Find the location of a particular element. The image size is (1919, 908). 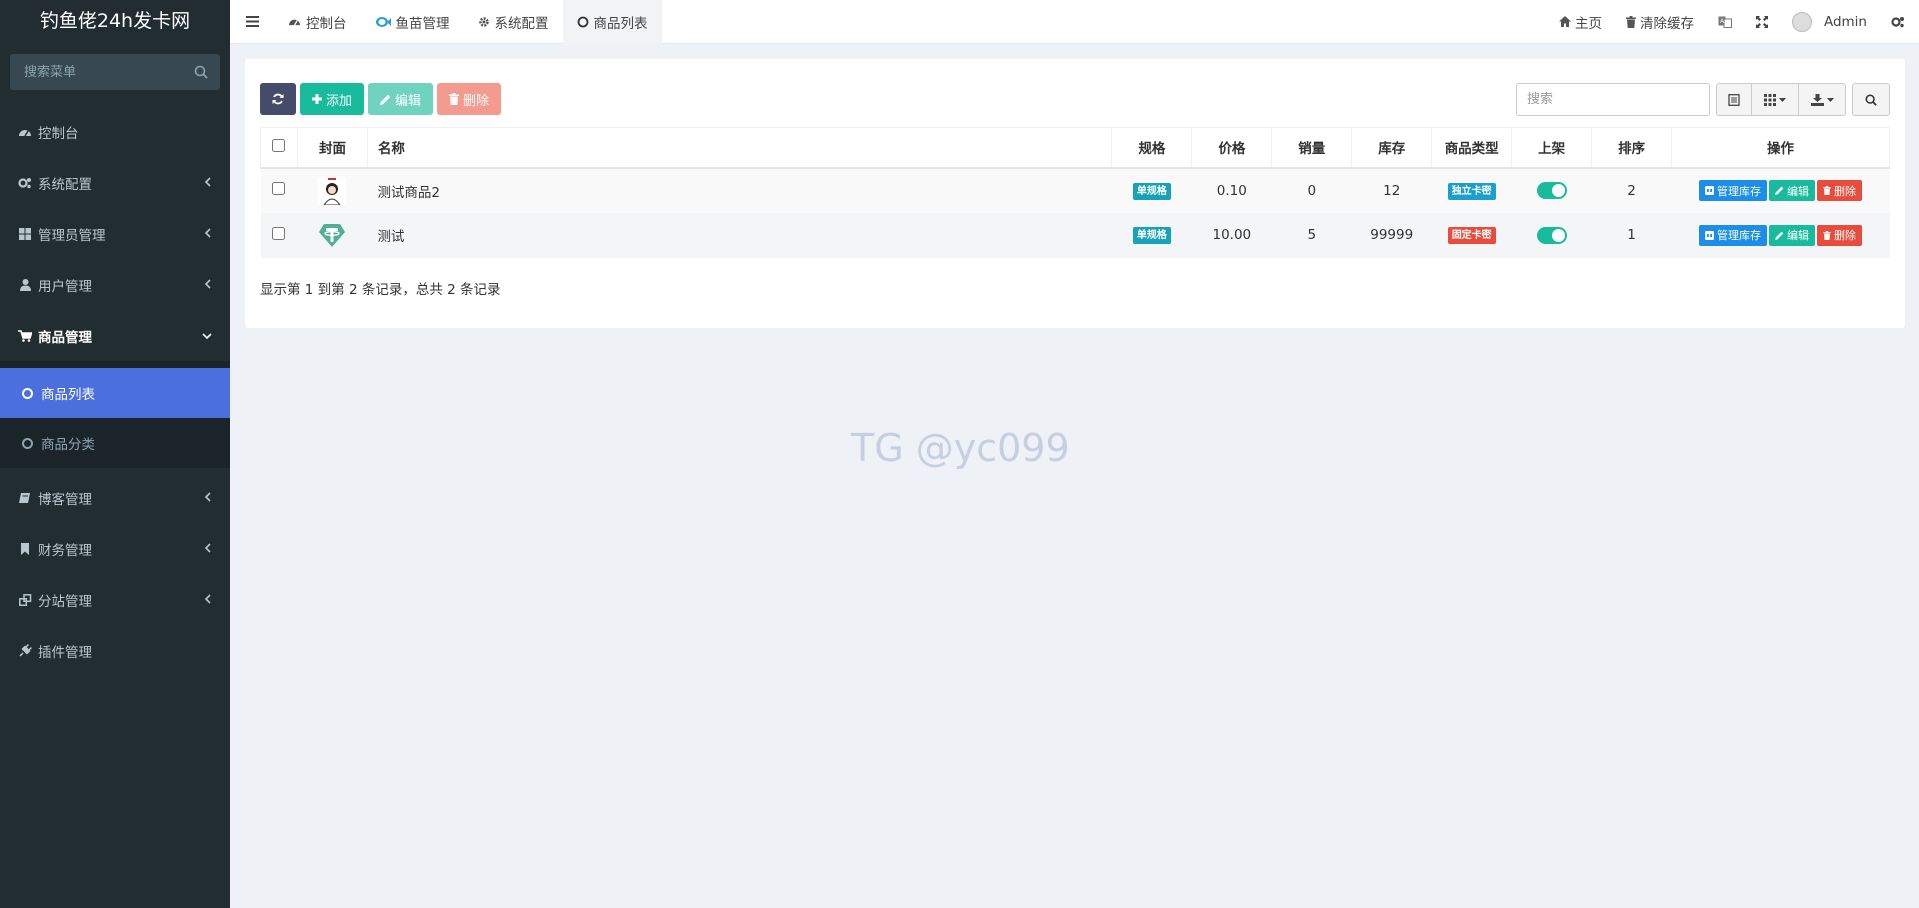

add-button: 添加 is located at coordinates (332, 99).